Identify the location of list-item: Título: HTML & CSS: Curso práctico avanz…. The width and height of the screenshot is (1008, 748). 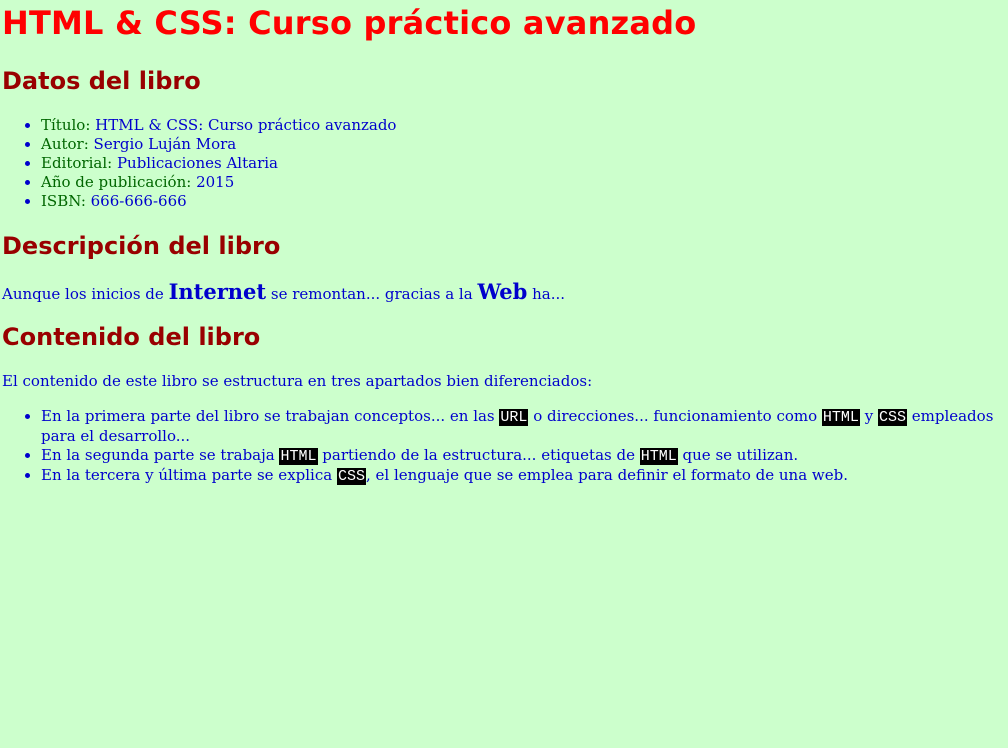
(523, 125).